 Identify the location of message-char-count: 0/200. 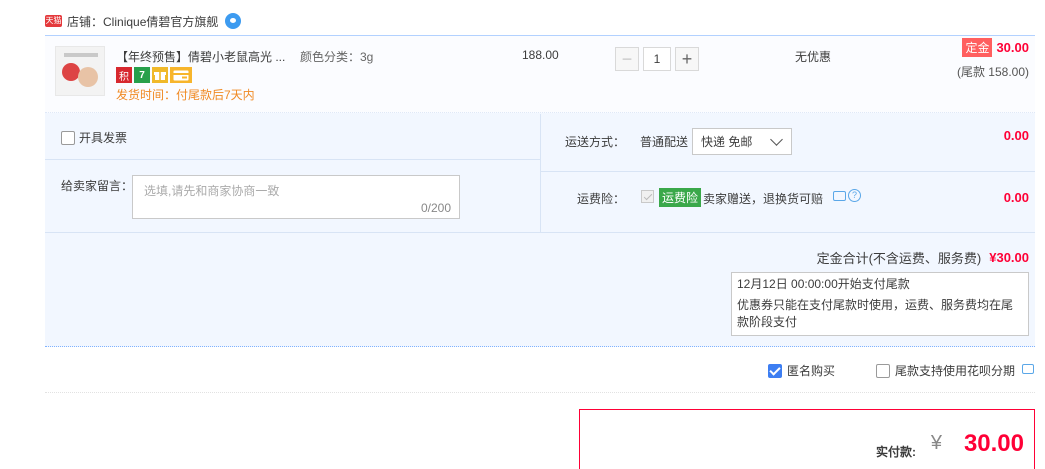
(435, 208).